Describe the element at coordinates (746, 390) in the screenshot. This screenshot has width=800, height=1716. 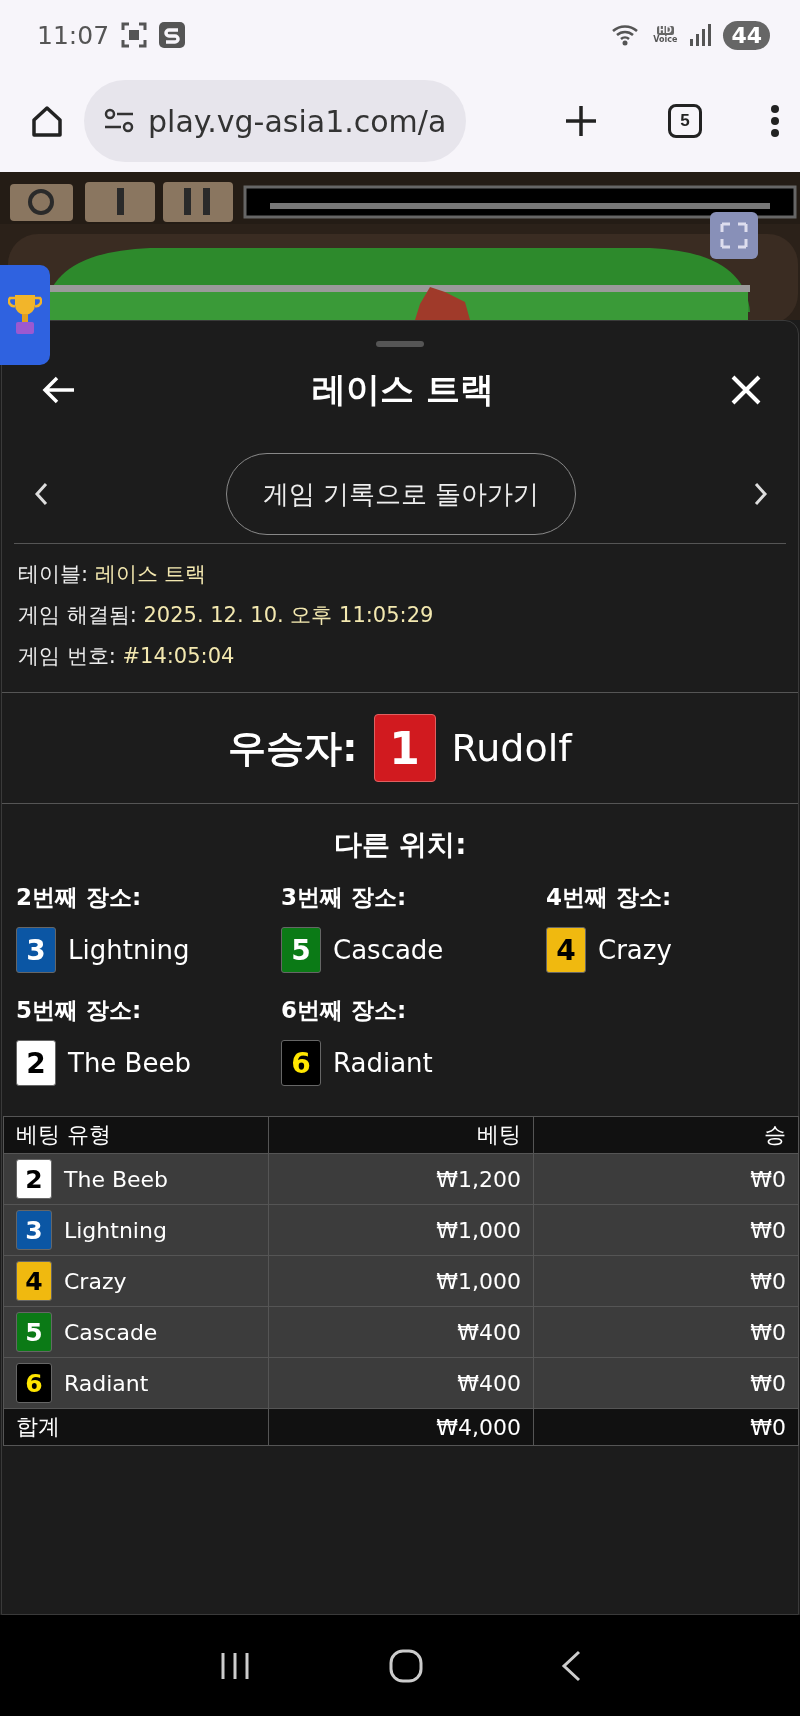
I see `close-button` at that location.